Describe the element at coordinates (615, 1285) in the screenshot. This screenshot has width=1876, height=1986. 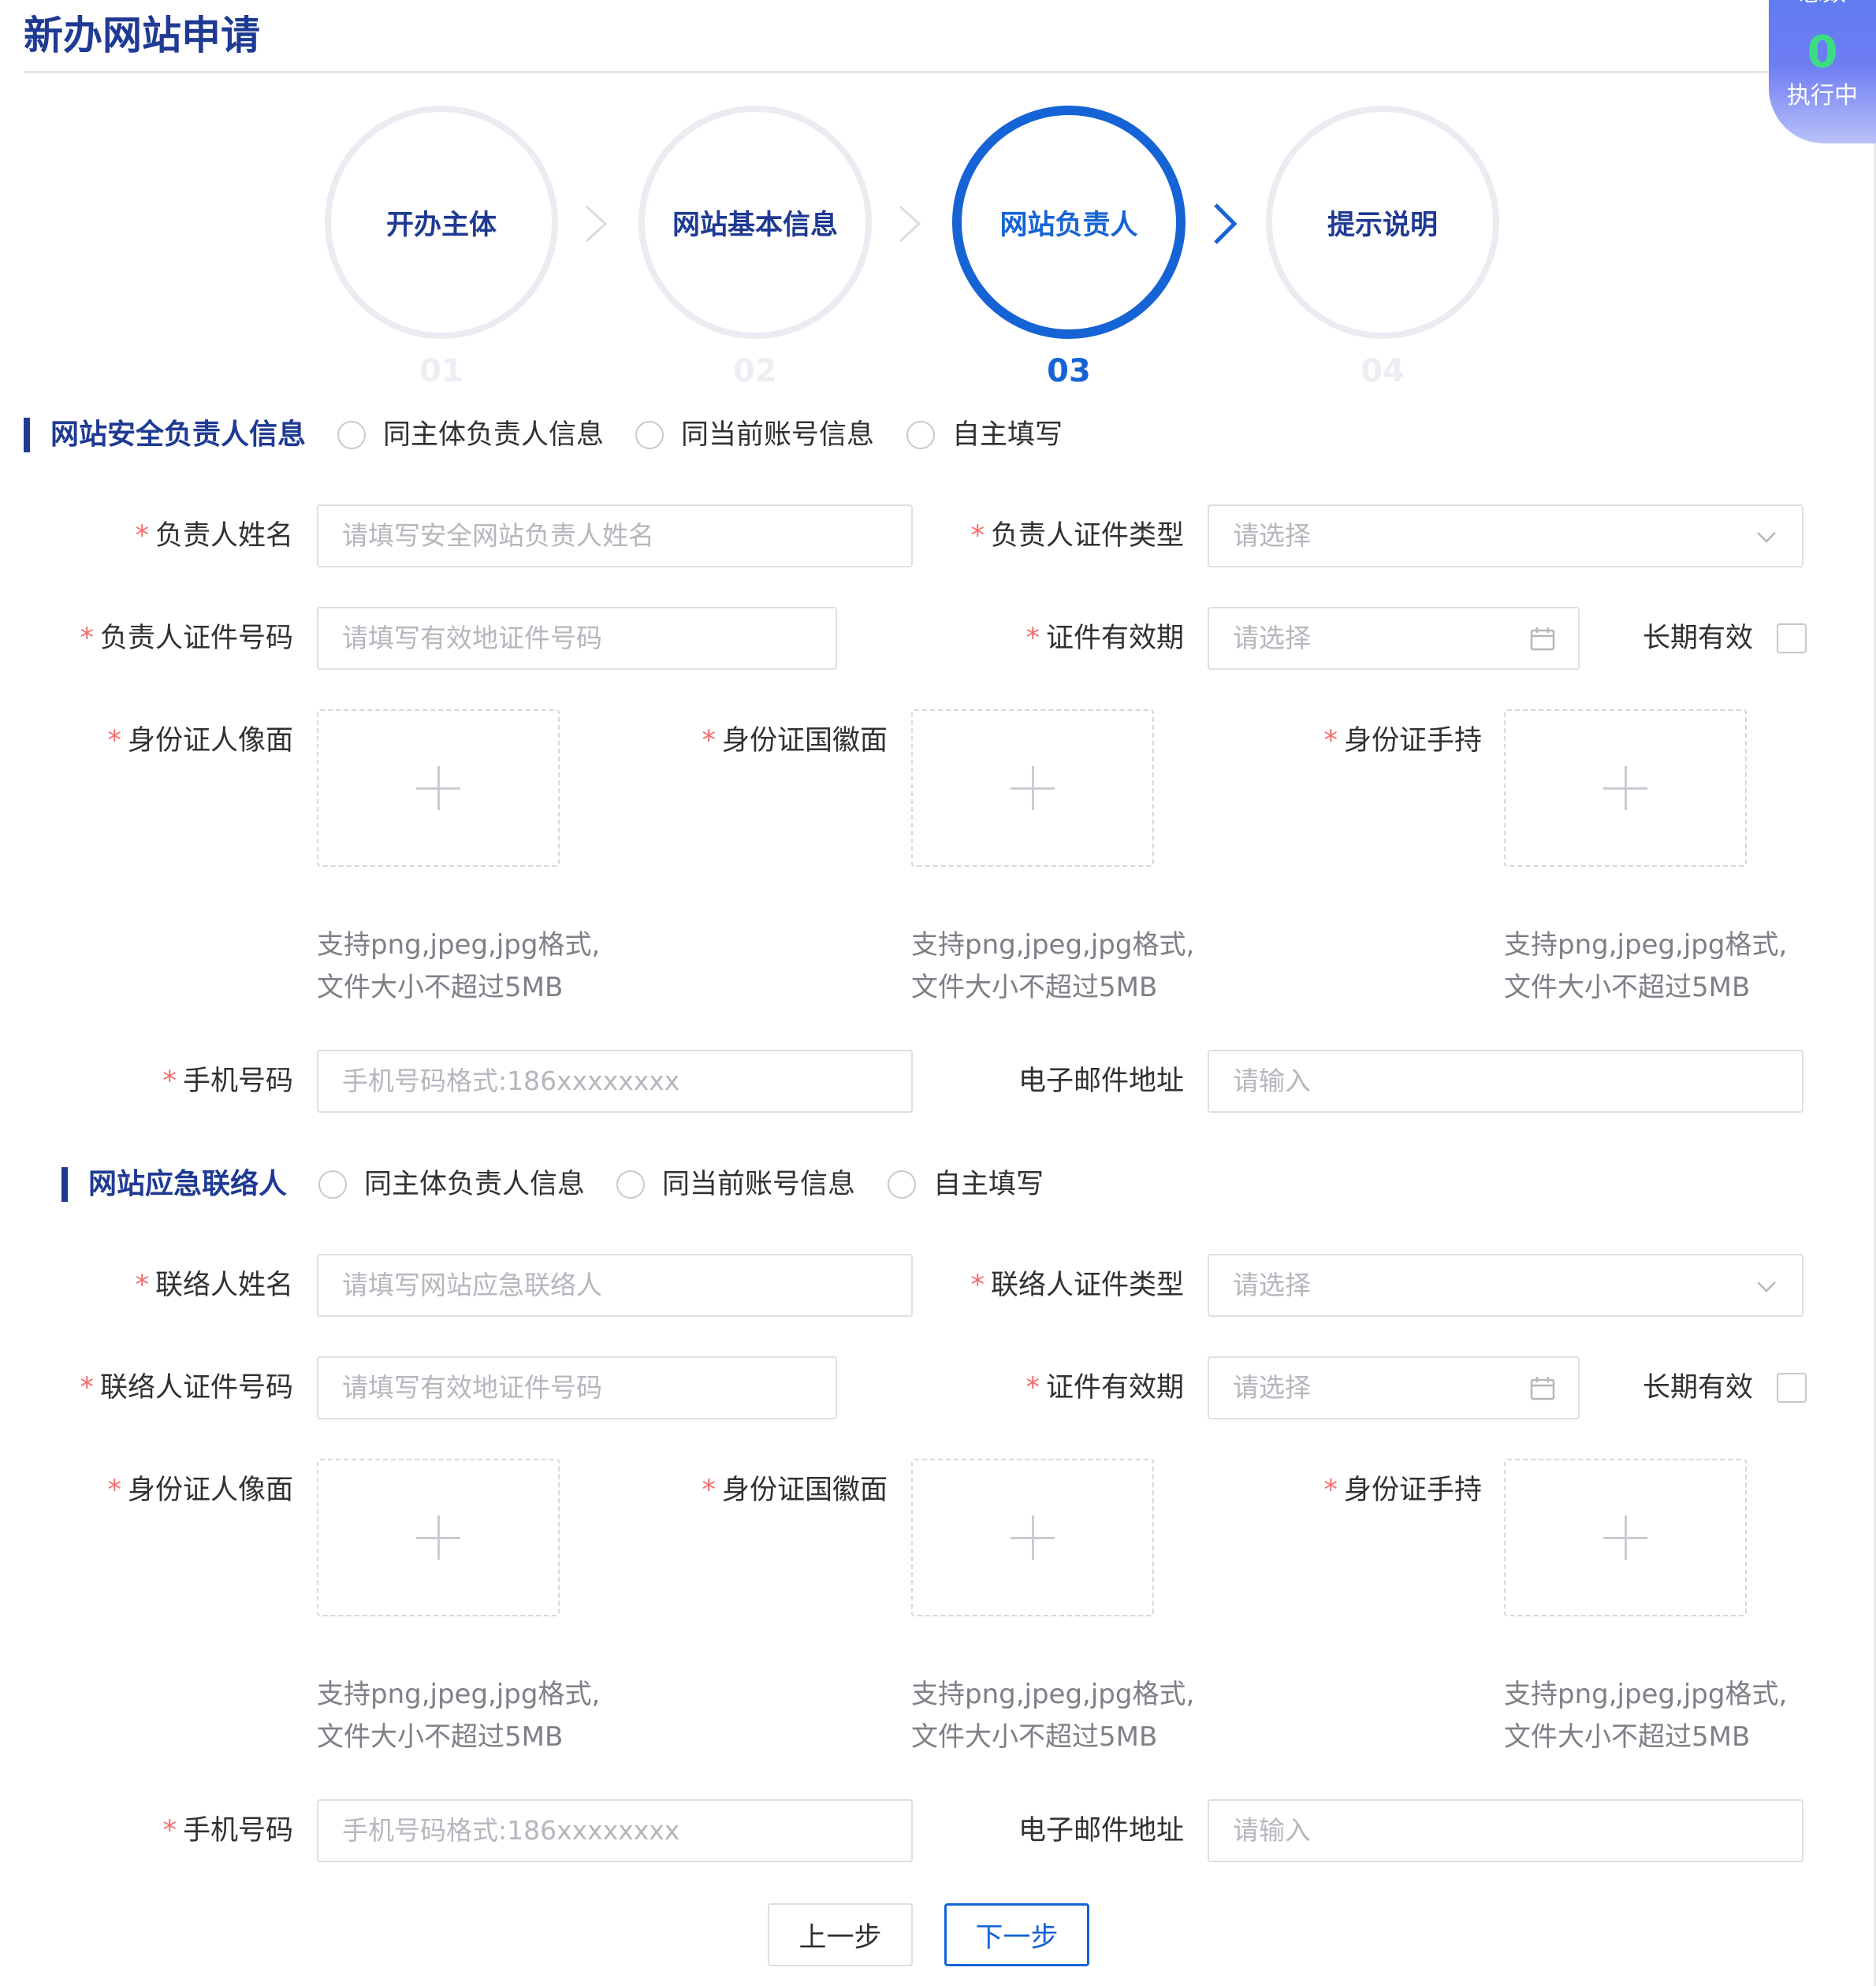
I see `contact-name-input: 请填写网站应急联络人` at that location.